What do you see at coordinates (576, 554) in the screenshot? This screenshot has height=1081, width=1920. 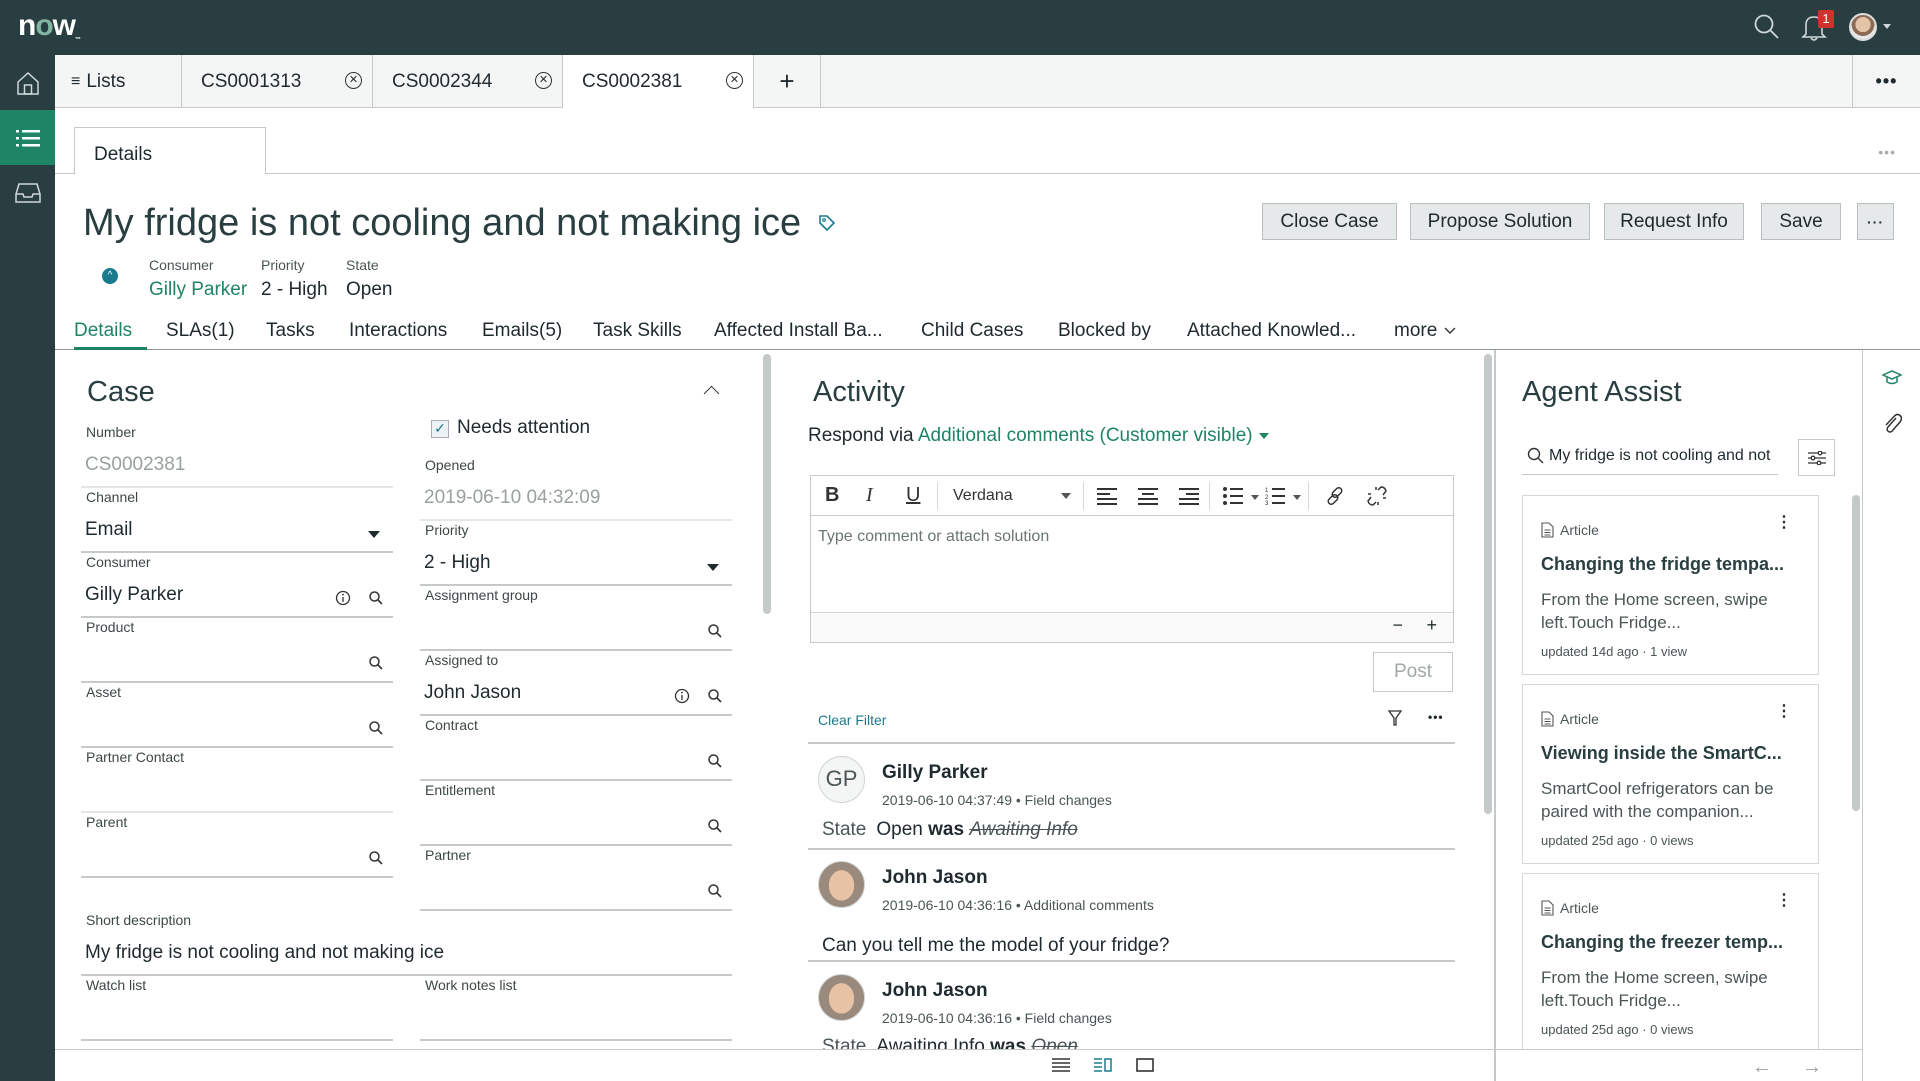 I see `field-priority: Priority 2 - High` at bounding box center [576, 554].